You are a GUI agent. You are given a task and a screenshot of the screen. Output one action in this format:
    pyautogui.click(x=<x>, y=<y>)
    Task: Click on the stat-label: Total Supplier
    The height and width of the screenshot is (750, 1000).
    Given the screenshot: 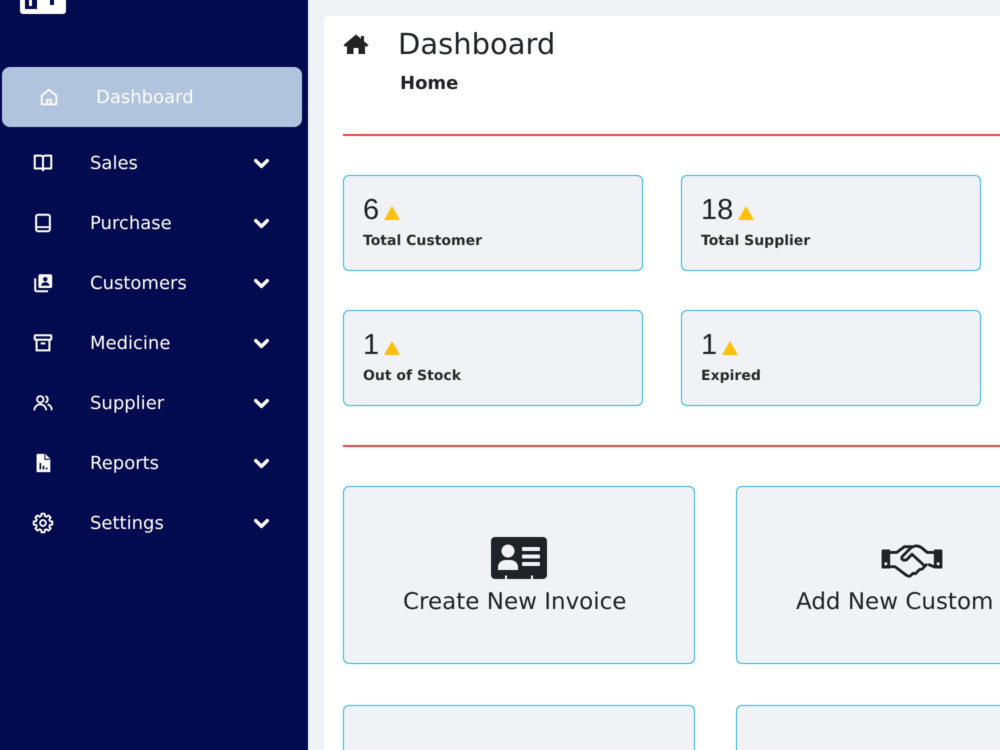 What is the action you would take?
    pyautogui.click(x=755, y=241)
    